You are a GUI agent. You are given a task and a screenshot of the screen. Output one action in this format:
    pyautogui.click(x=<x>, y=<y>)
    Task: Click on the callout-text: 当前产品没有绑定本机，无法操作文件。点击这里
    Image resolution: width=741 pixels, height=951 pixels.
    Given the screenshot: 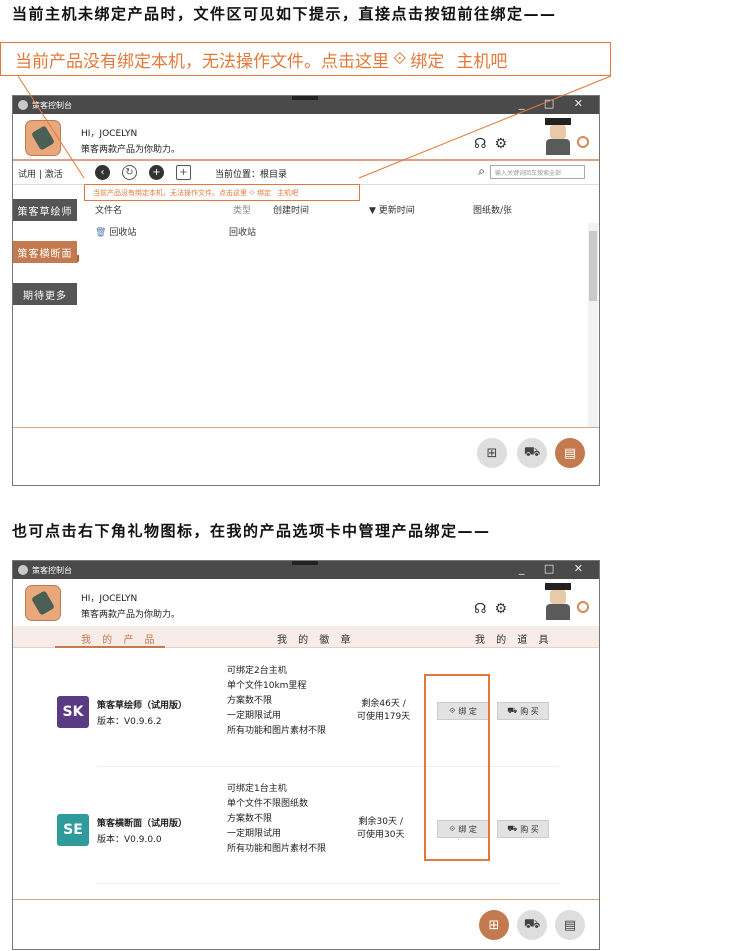 What is the action you would take?
    pyautogui.click(x=202, y=61)
    